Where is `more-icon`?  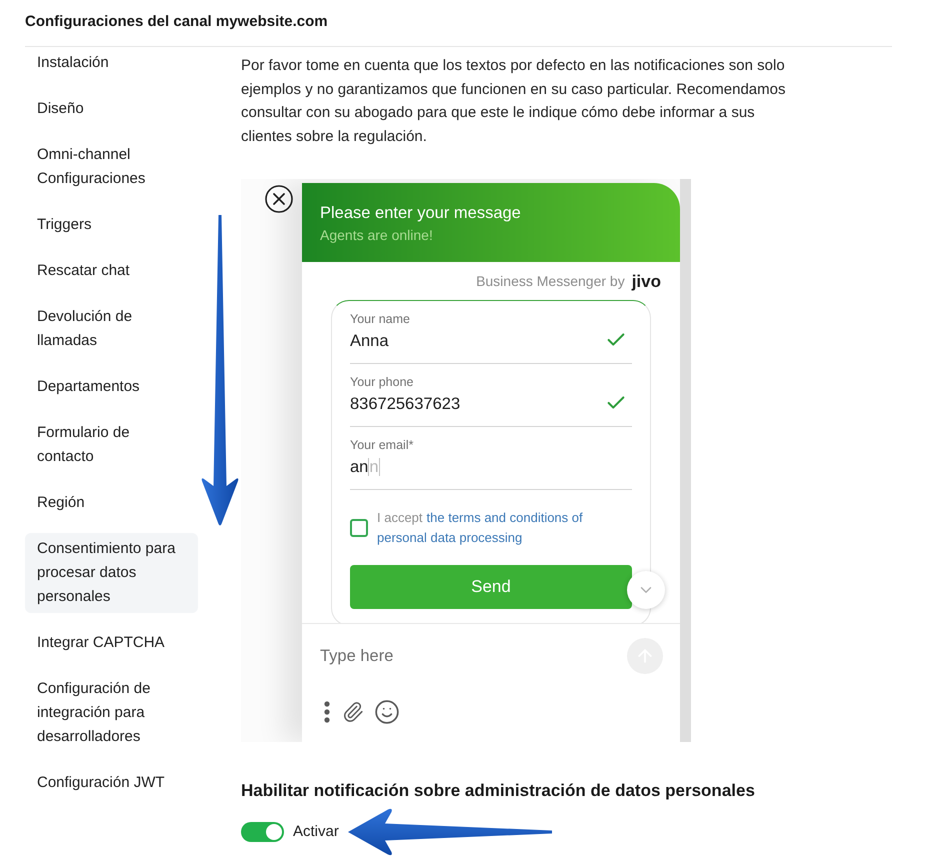 more-icon is located at coordinates (327, 712).